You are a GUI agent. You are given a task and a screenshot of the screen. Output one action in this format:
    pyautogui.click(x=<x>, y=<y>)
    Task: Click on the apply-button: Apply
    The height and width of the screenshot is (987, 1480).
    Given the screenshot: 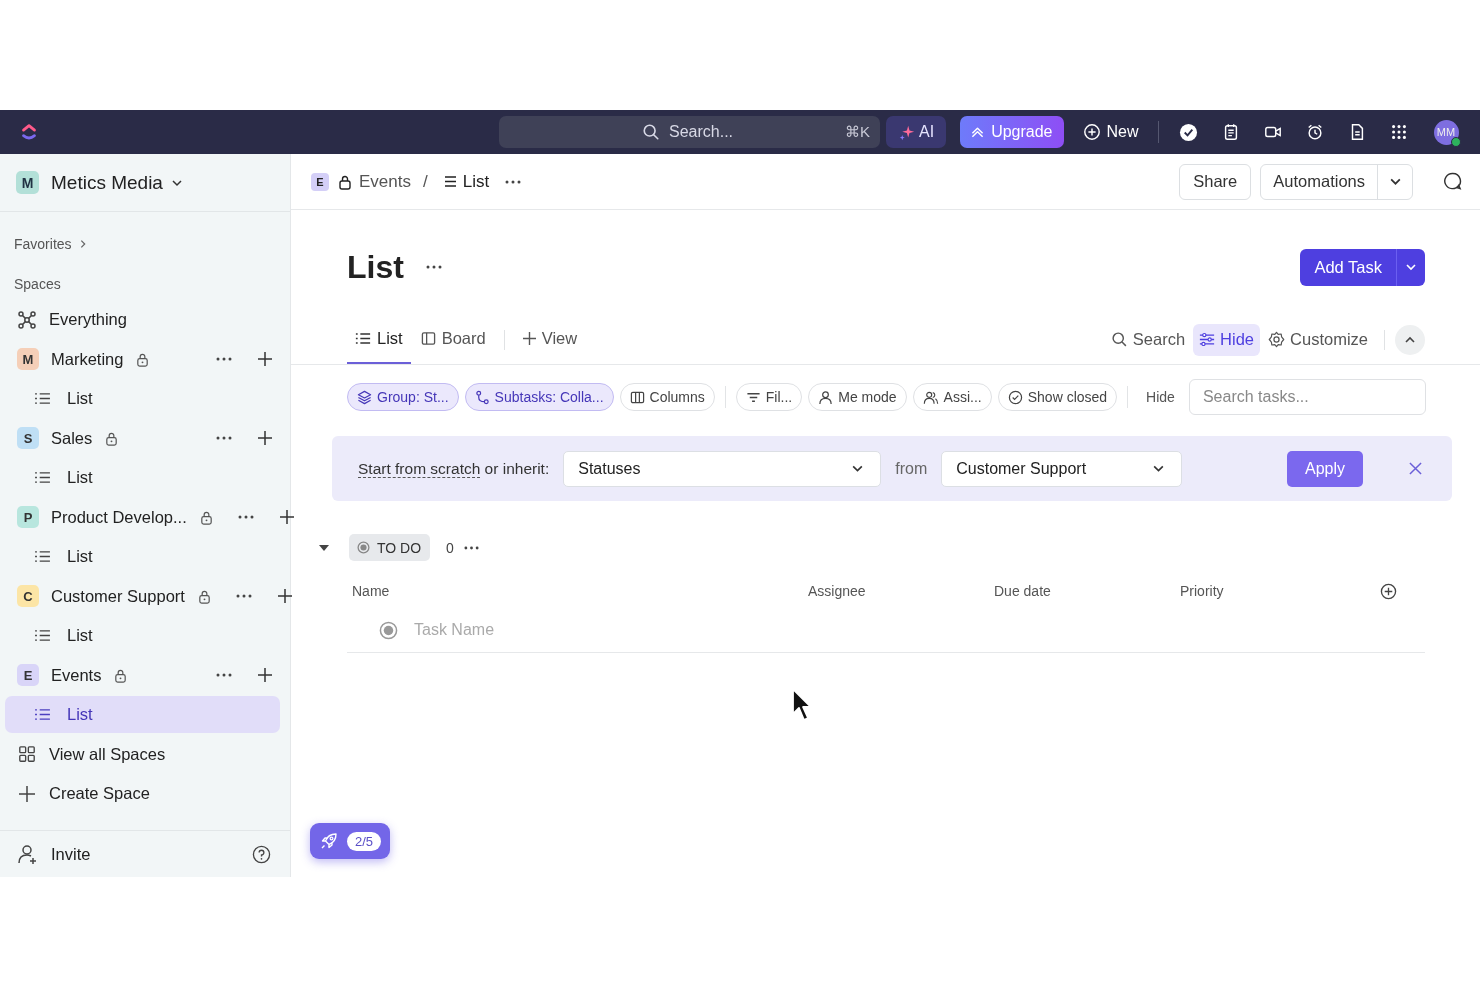 What is the action you would take?
    pyautogui.click(x=1324, y=468)
    